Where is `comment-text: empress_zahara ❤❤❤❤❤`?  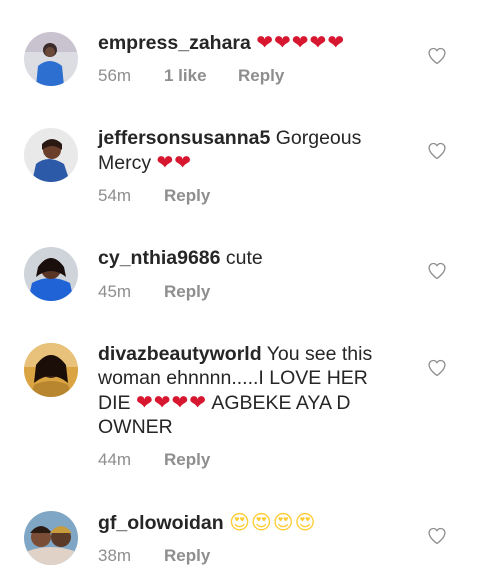
comment-text: empress_zahara ❤❤❤❤❤ is located at coordinates (248, 42).